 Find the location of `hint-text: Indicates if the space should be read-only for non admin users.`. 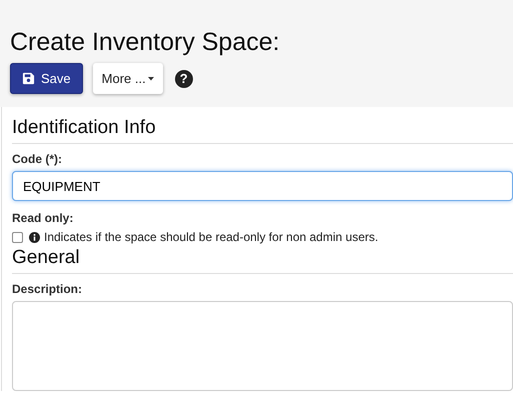

hint-text: Indicates if the space should be read-only for non admin users. is located at coordinates (211, 237).